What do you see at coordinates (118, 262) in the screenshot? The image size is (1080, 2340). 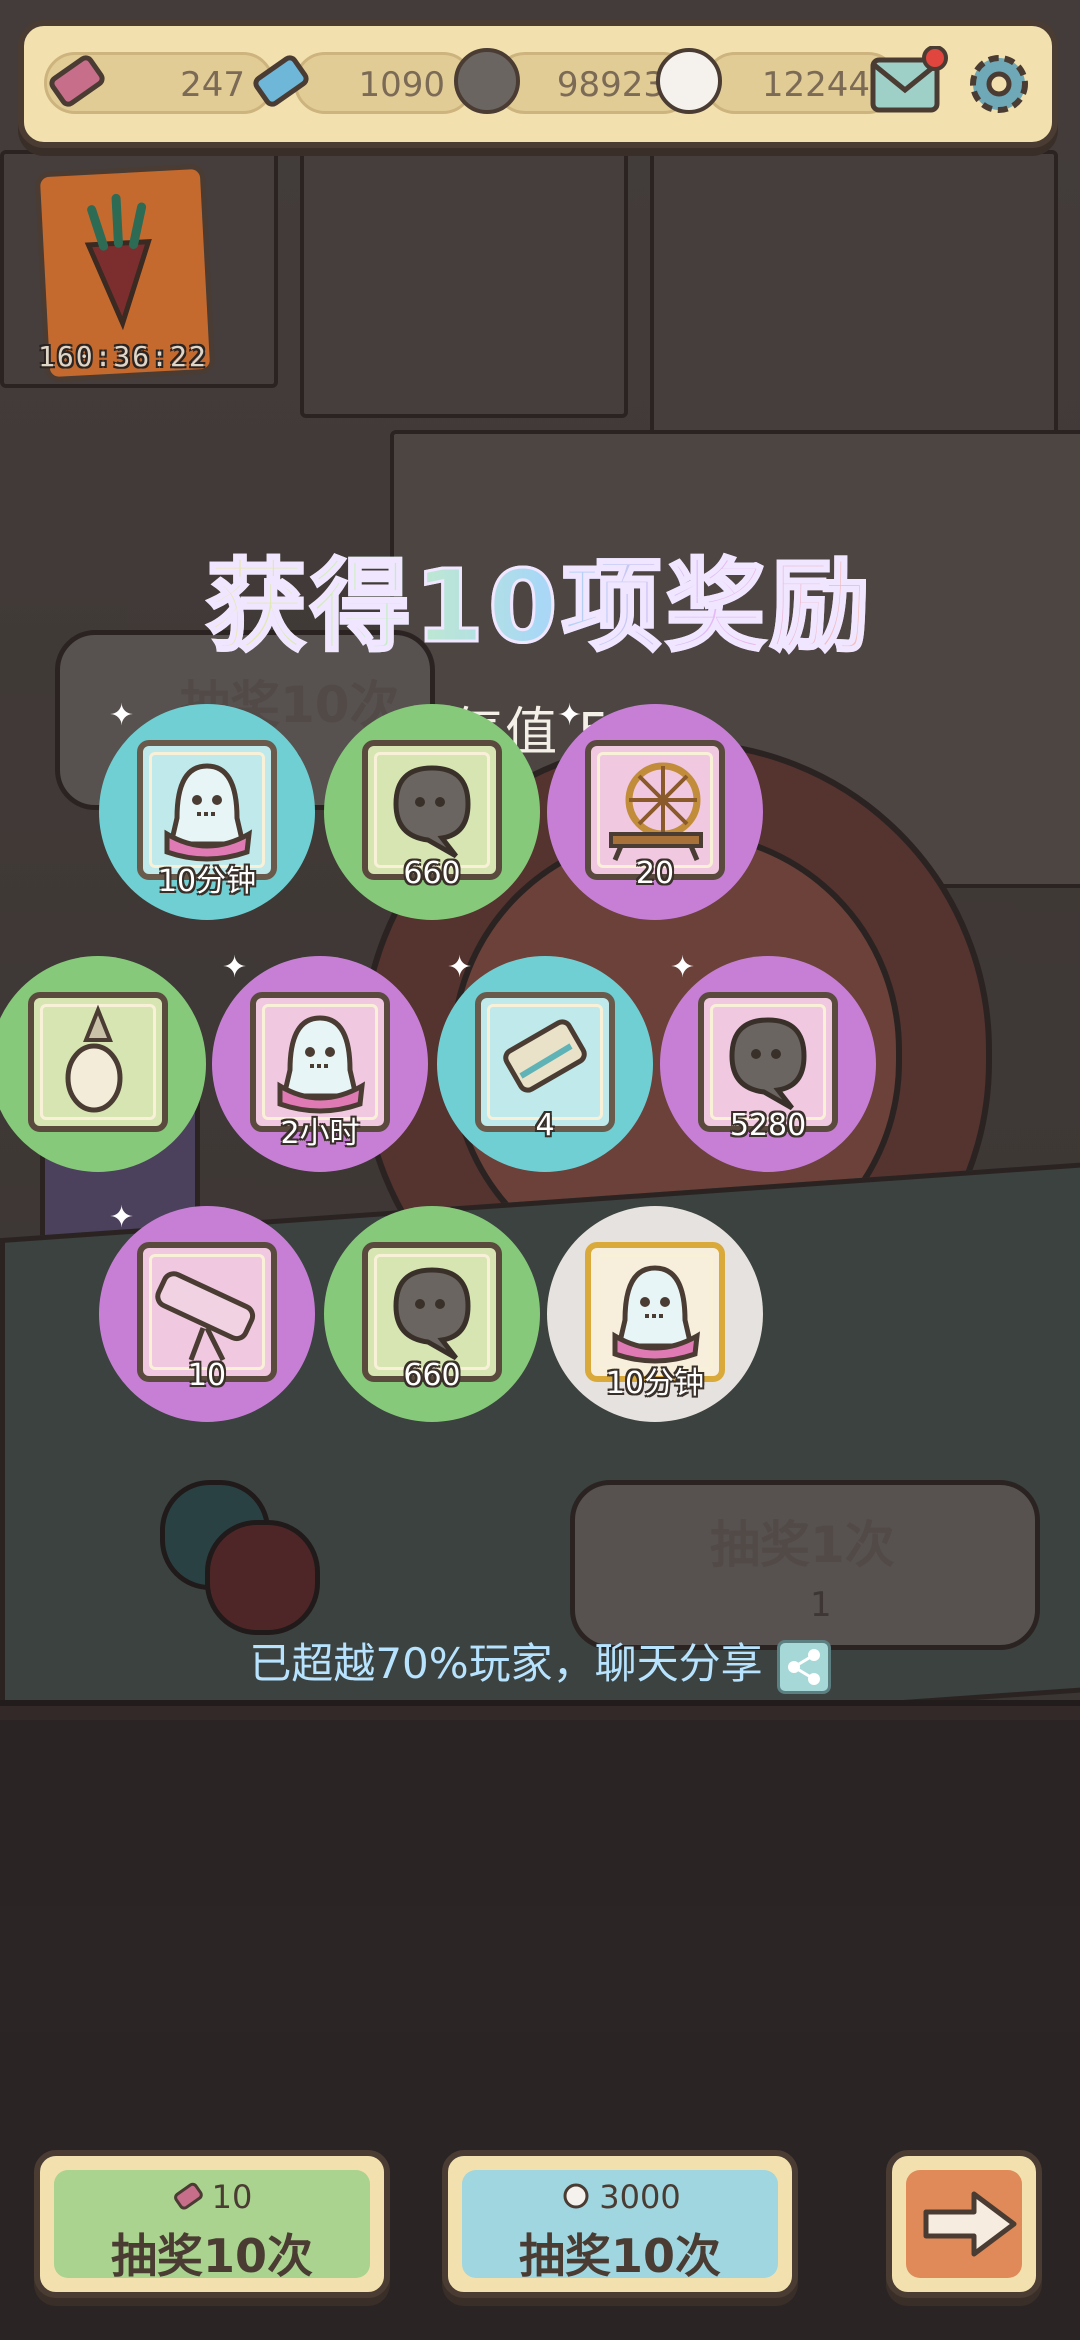 I see `carrot-icon` at bounding box center [118, 262].